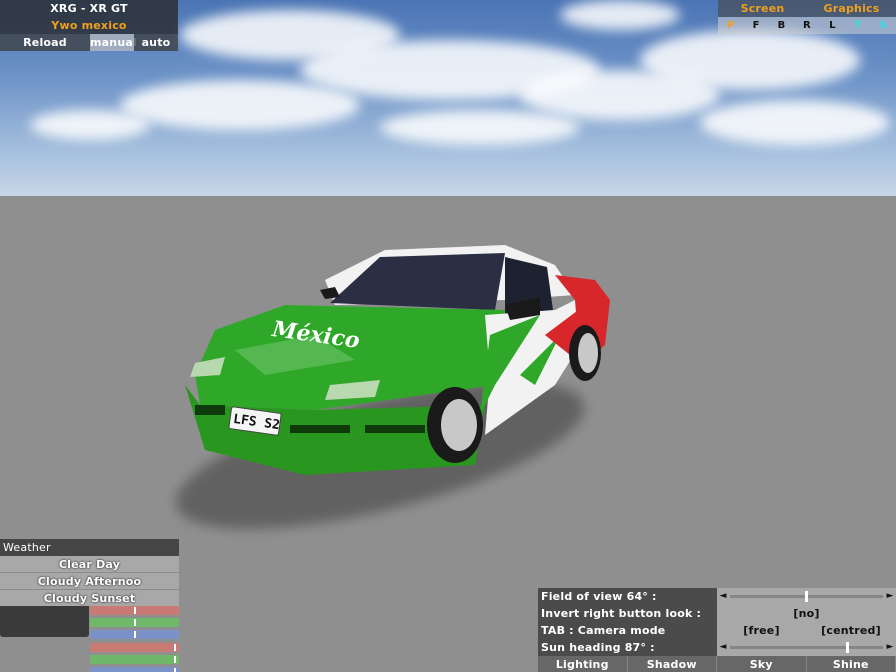  Describe the element at coordinates (858, 25) in the screenshot. I see `view-t-button: T` at that location.